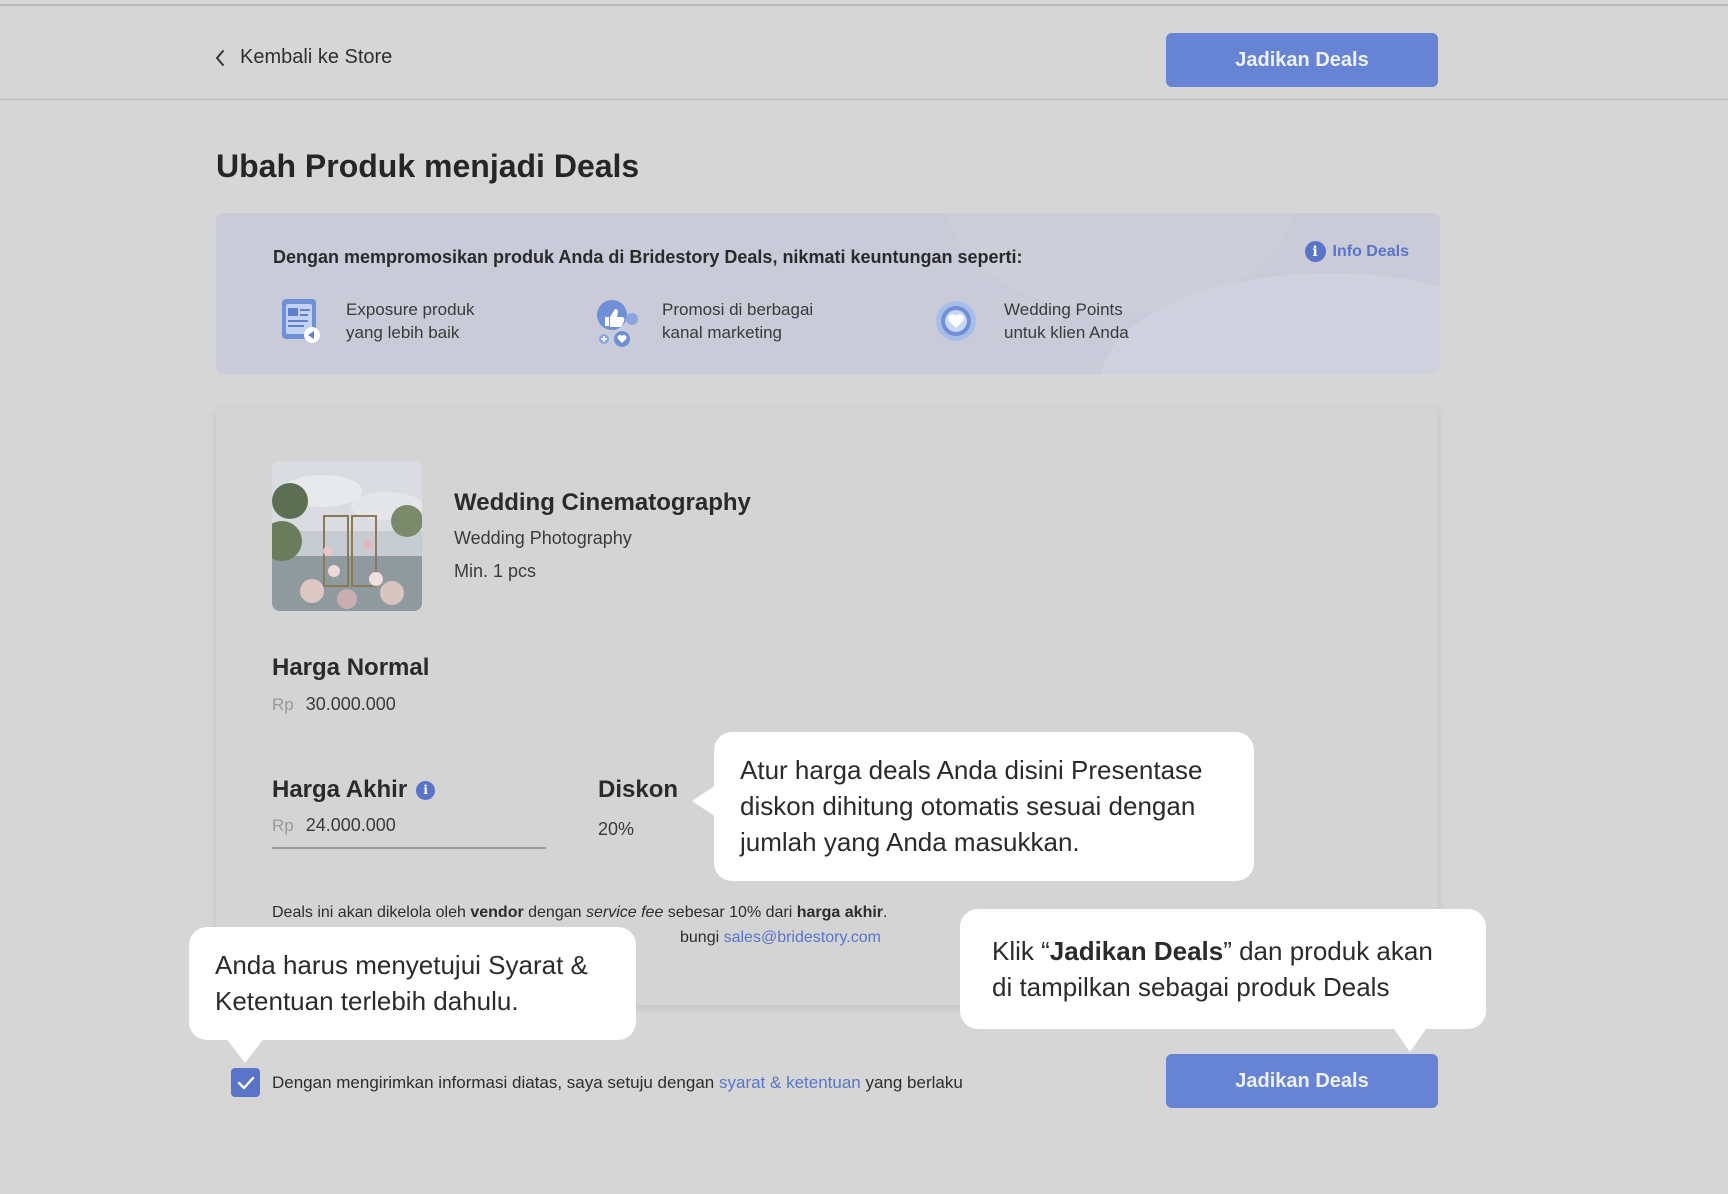 This screenshot has height=1194, width=1728. What do you see at coordinates (220, 57) in the screenshot?
I see `chevron-left-icon` at bounding box center [220, 57].